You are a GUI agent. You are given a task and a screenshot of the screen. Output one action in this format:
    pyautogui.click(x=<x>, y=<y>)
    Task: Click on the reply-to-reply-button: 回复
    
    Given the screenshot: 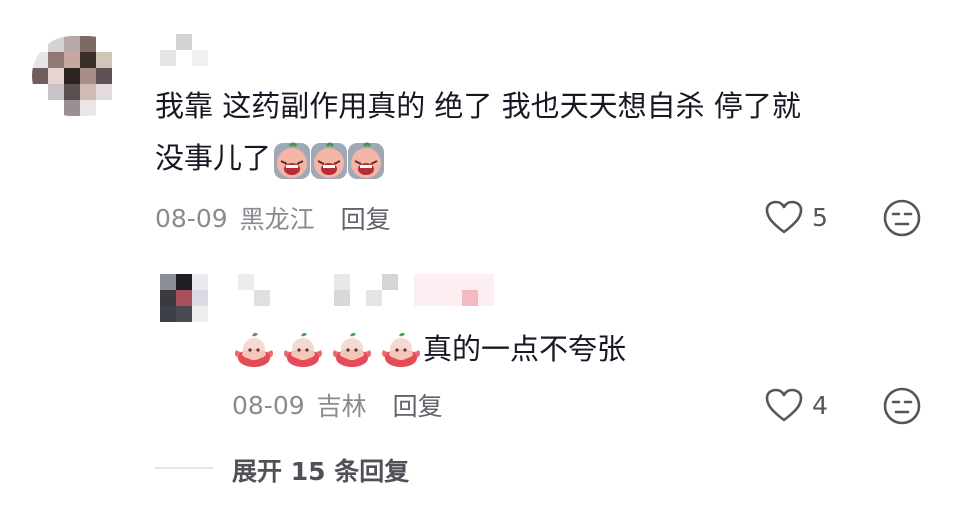 What is the action you would take?
    pyautogui.click(x=418, y=405)
    